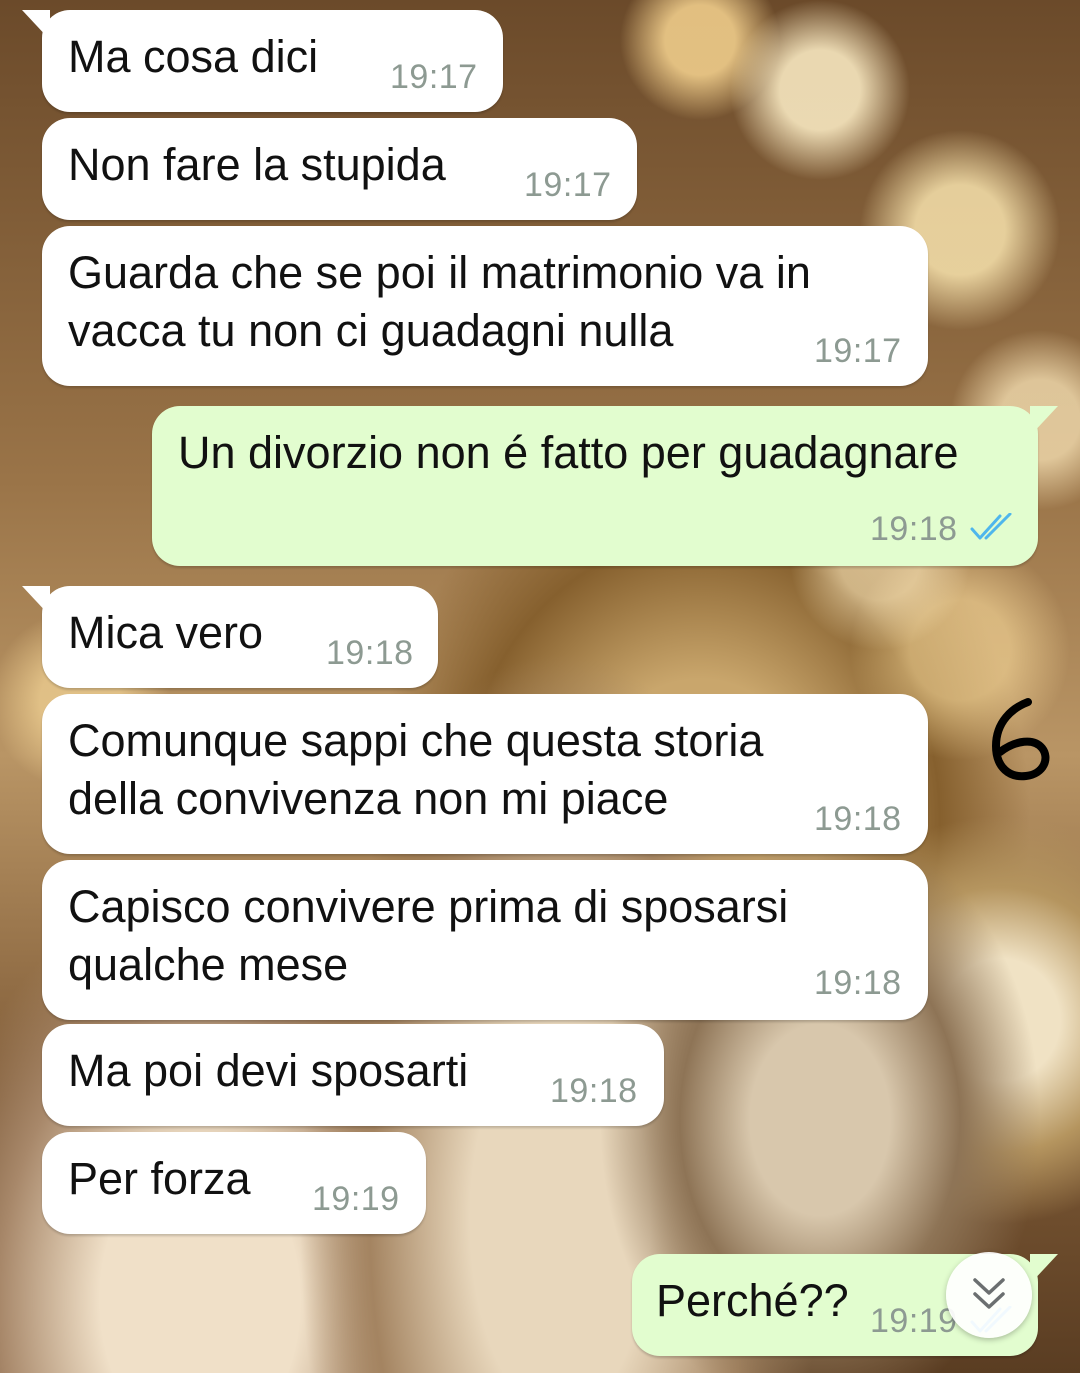  I want to click on handwritten-annotation, so click(1021, 739).